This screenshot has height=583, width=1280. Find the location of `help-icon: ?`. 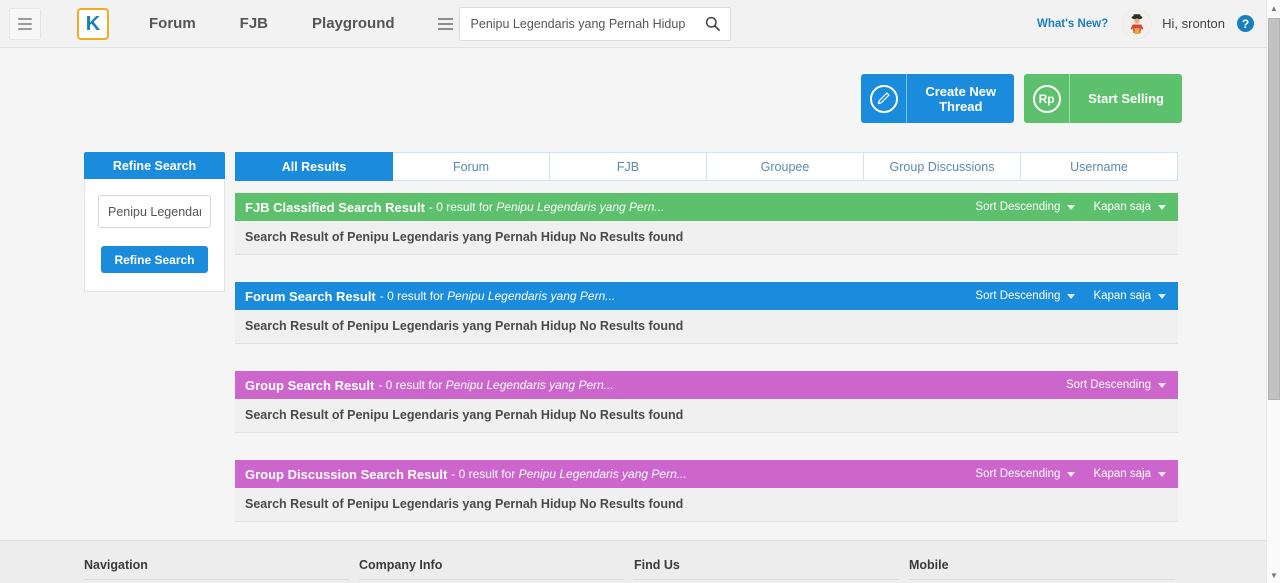

help-icon: ? is located at coordinates (1245, 23).